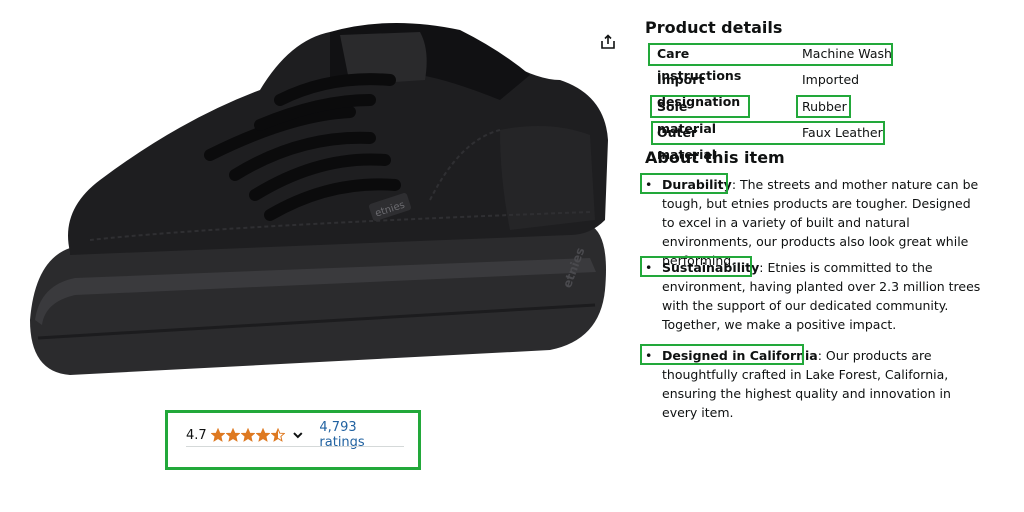 The image size is (1024, 512). Describe the element at coordinates (295, 446) in the screenshot. I see `divider` at that location.